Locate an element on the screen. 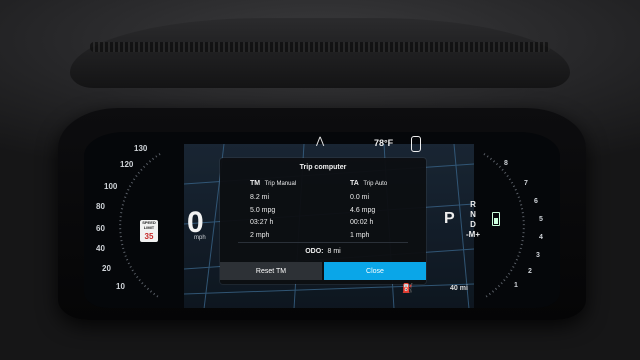 The height and width of the screenshot is (360, 640). rpm-tick: 6 is located at coordinates (536, 201).